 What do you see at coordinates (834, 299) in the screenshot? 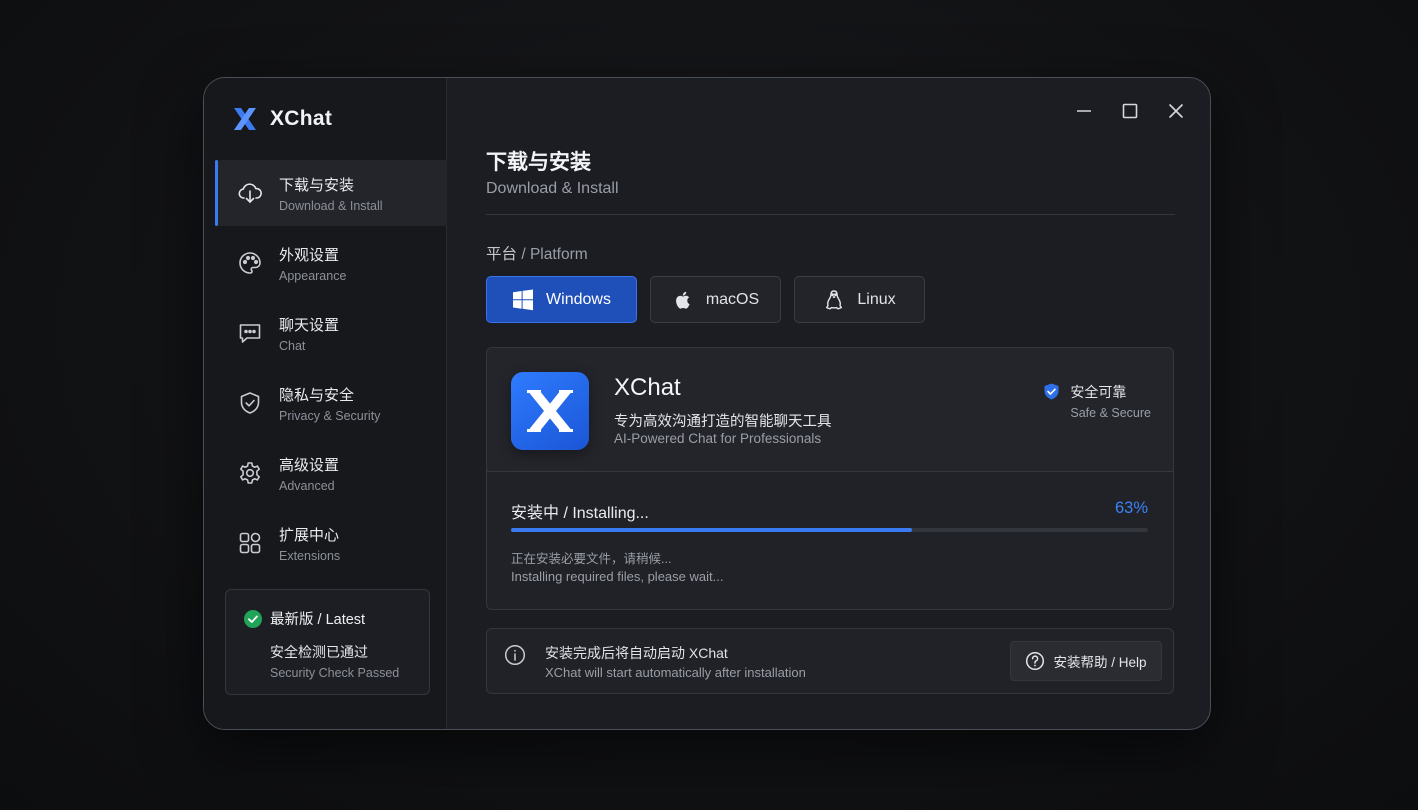
I see `linux-penguin-icon` at bounding box center [834, 299].